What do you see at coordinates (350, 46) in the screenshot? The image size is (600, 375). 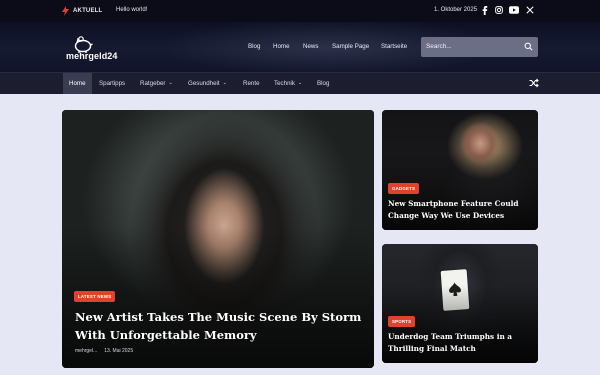 I see `header-nav-sample-page: Sample Page` at bounding box center [350, 46].